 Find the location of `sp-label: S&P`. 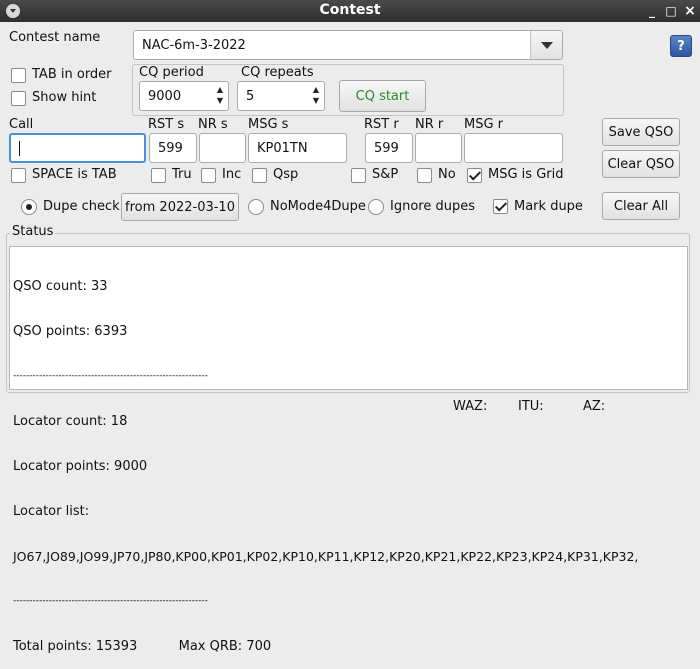

sp-label: S&P is located at coordinates (385, 174).